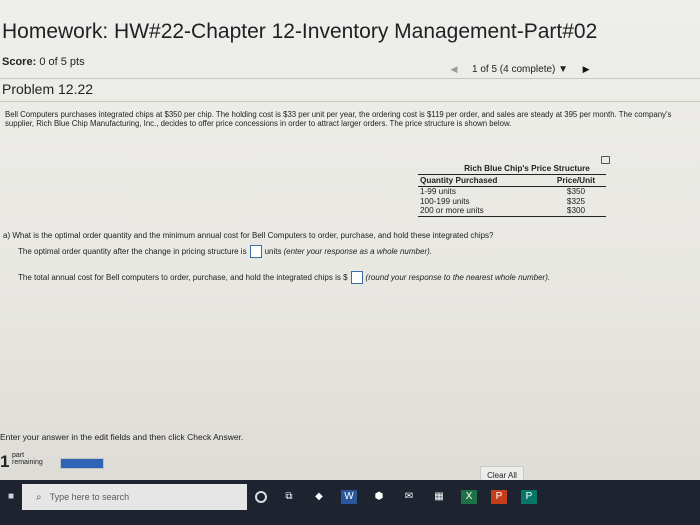  Describe the element at coordinates (11, 497) in the screenshot. I see `windows-start-icon: ■` at that location.